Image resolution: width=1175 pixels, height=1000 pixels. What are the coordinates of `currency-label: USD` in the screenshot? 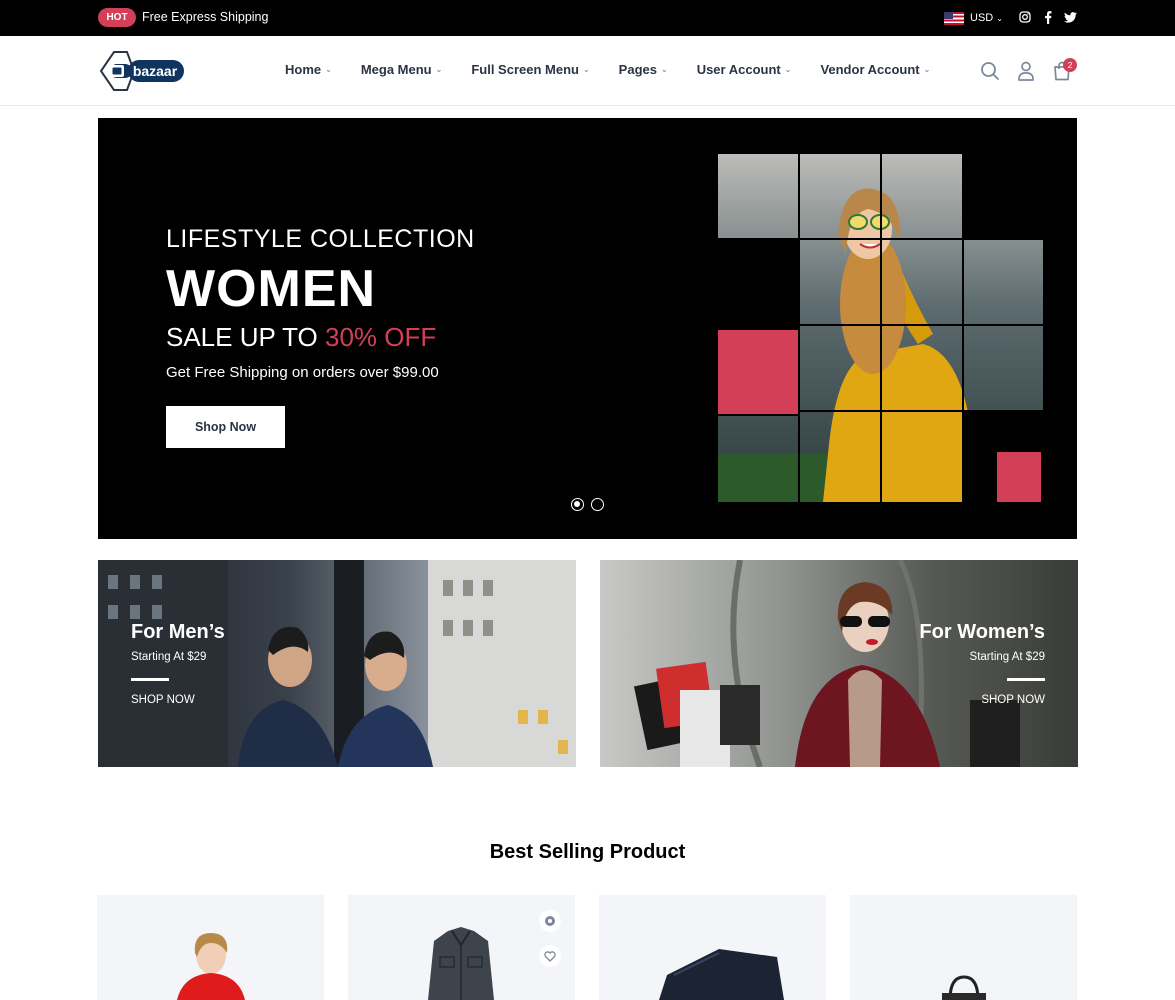 It's located at (982, 18).